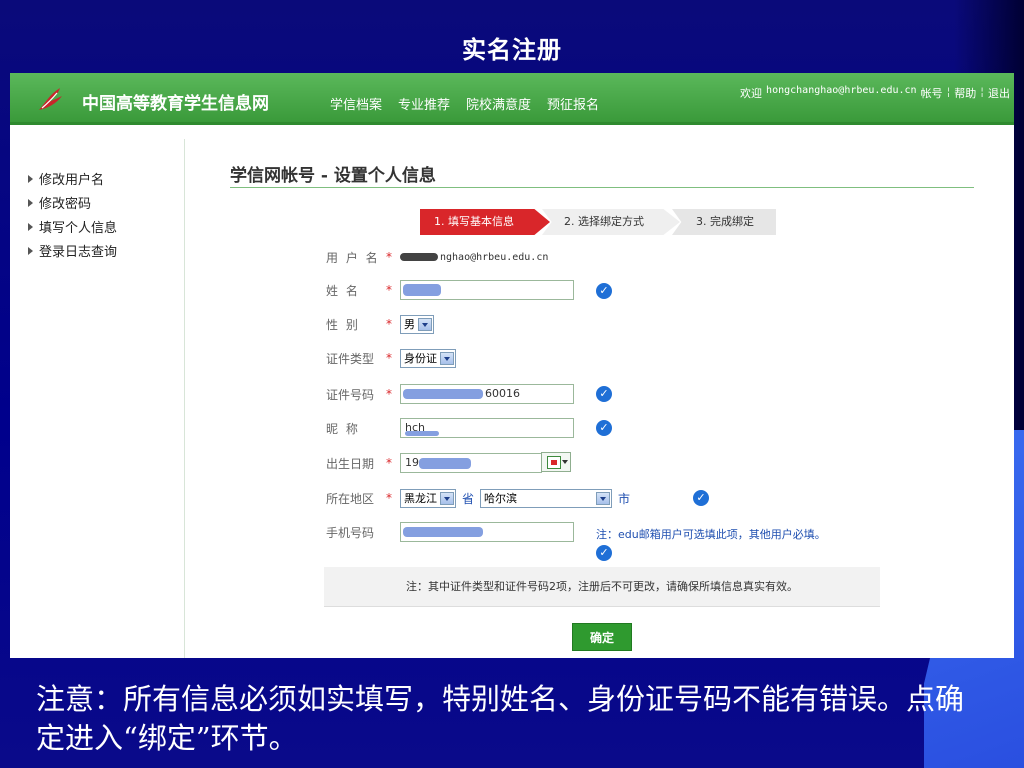 This screenshot has width=1024, height=768. Describe the element at coordinates (502, 393) in the screenshot. I see `idnumber-input-value: 60016` at that location.